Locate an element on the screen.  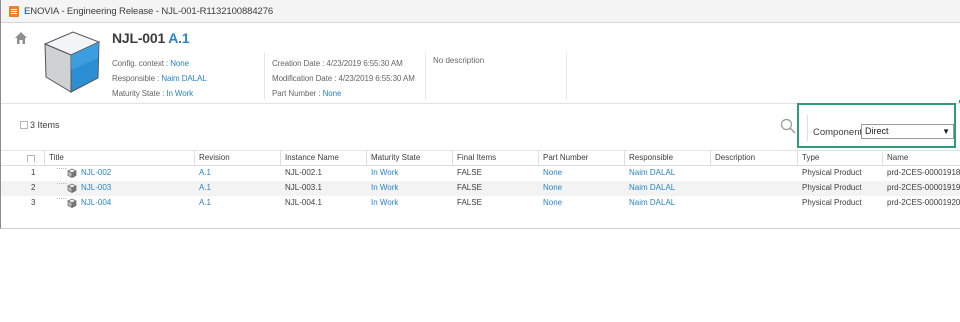
row-title-link: NJL-002 is located at coordinates (96, 173).